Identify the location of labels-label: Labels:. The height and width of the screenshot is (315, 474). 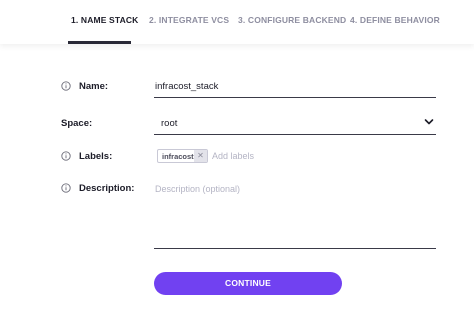
(96, 156).